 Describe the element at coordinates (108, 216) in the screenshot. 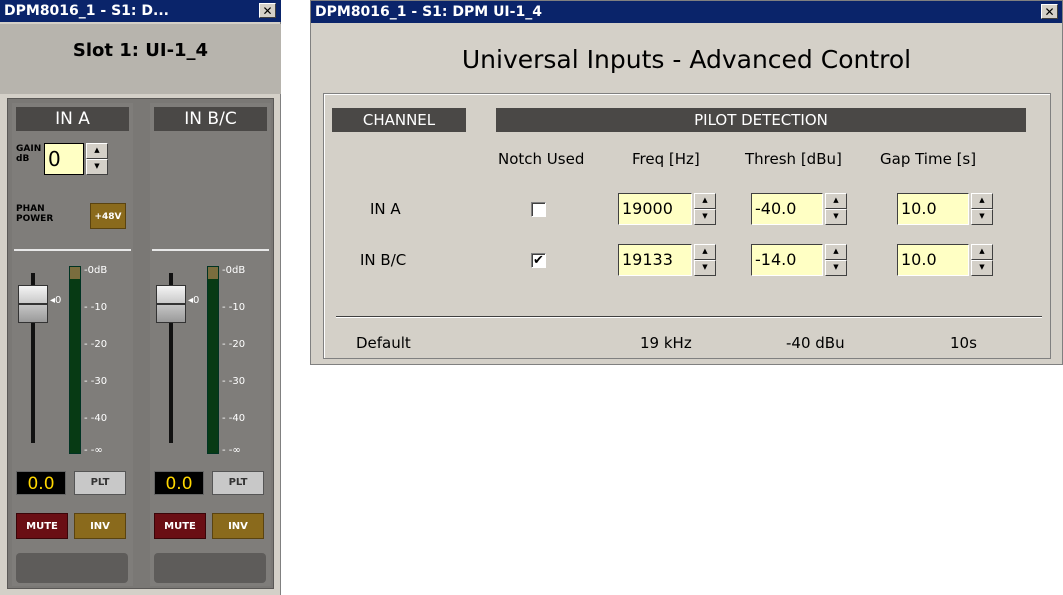

I see `phantom-power-button: +48V` at that location.